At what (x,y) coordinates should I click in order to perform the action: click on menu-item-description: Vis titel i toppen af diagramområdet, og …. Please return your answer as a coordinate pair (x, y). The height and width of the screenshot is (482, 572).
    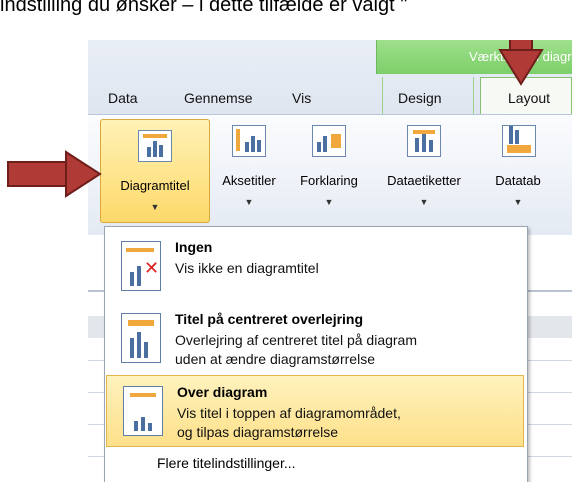
    Looking at the image, I should click on (289, 422).